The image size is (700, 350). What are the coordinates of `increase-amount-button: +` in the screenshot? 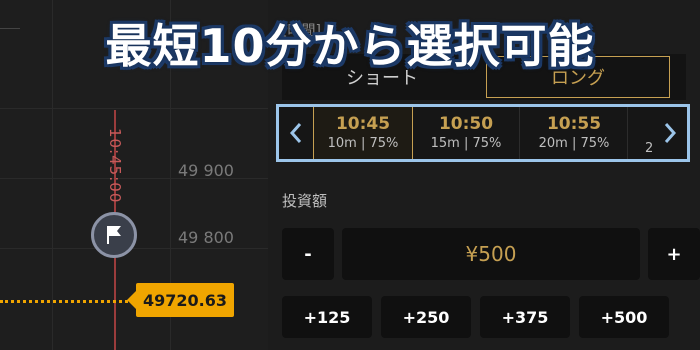 It's located at (674, 254).